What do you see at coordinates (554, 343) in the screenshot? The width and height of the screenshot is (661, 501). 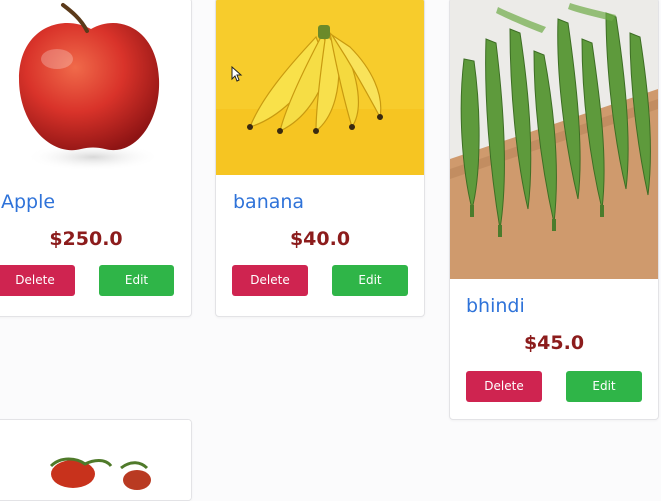 I see `product-price: $45.0` at bounding box center [554, 343].